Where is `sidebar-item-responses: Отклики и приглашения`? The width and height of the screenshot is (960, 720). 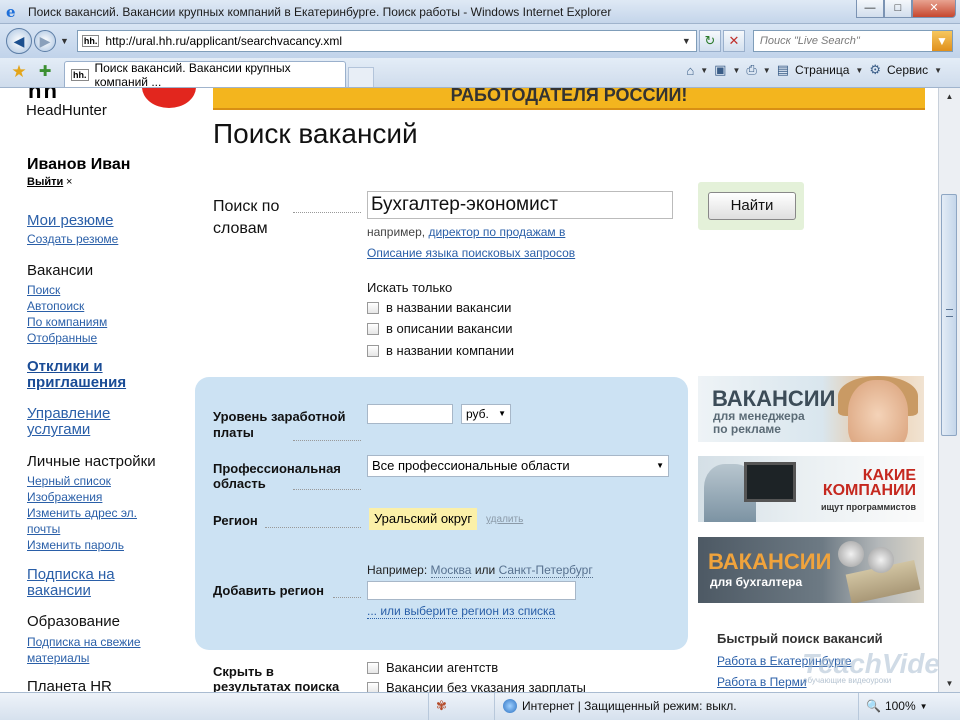 sidebar-item-responses: Отклики и приглашения is located at coordinates (87, 375).